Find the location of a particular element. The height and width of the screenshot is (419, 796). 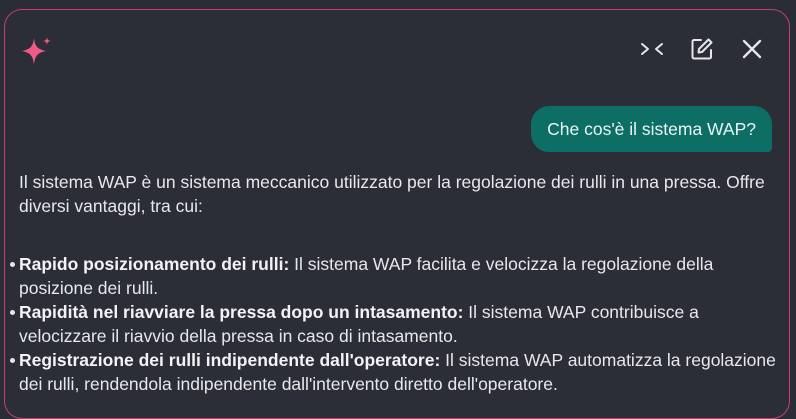

bullet-title: Rapido posizionamento dei rulli: is located at coordinates (154, 264).